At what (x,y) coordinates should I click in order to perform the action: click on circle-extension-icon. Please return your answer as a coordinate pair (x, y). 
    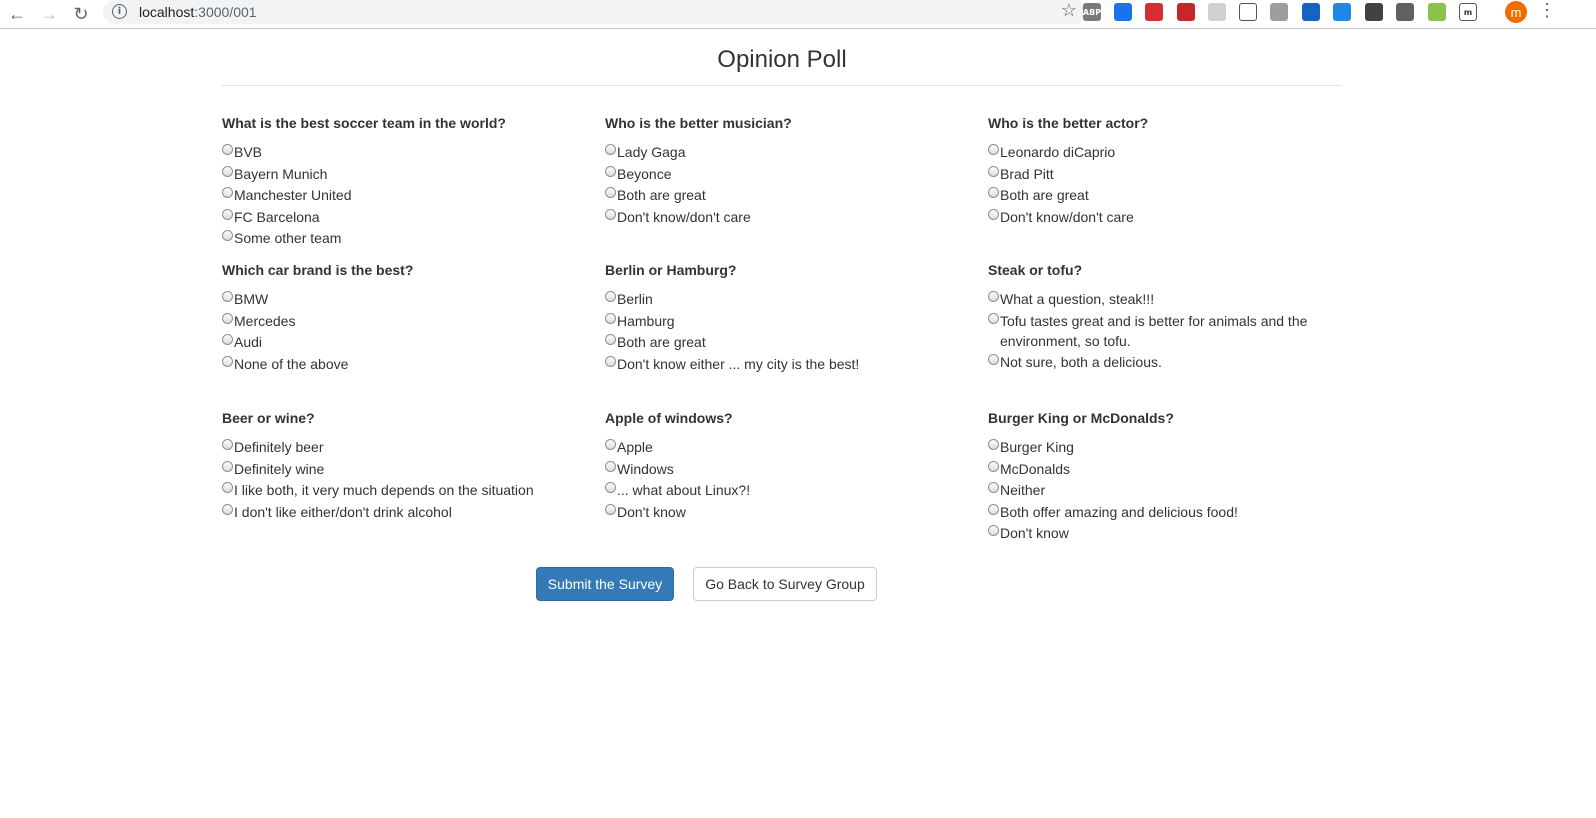
    Looking at the image, I should click on (1217, 12).